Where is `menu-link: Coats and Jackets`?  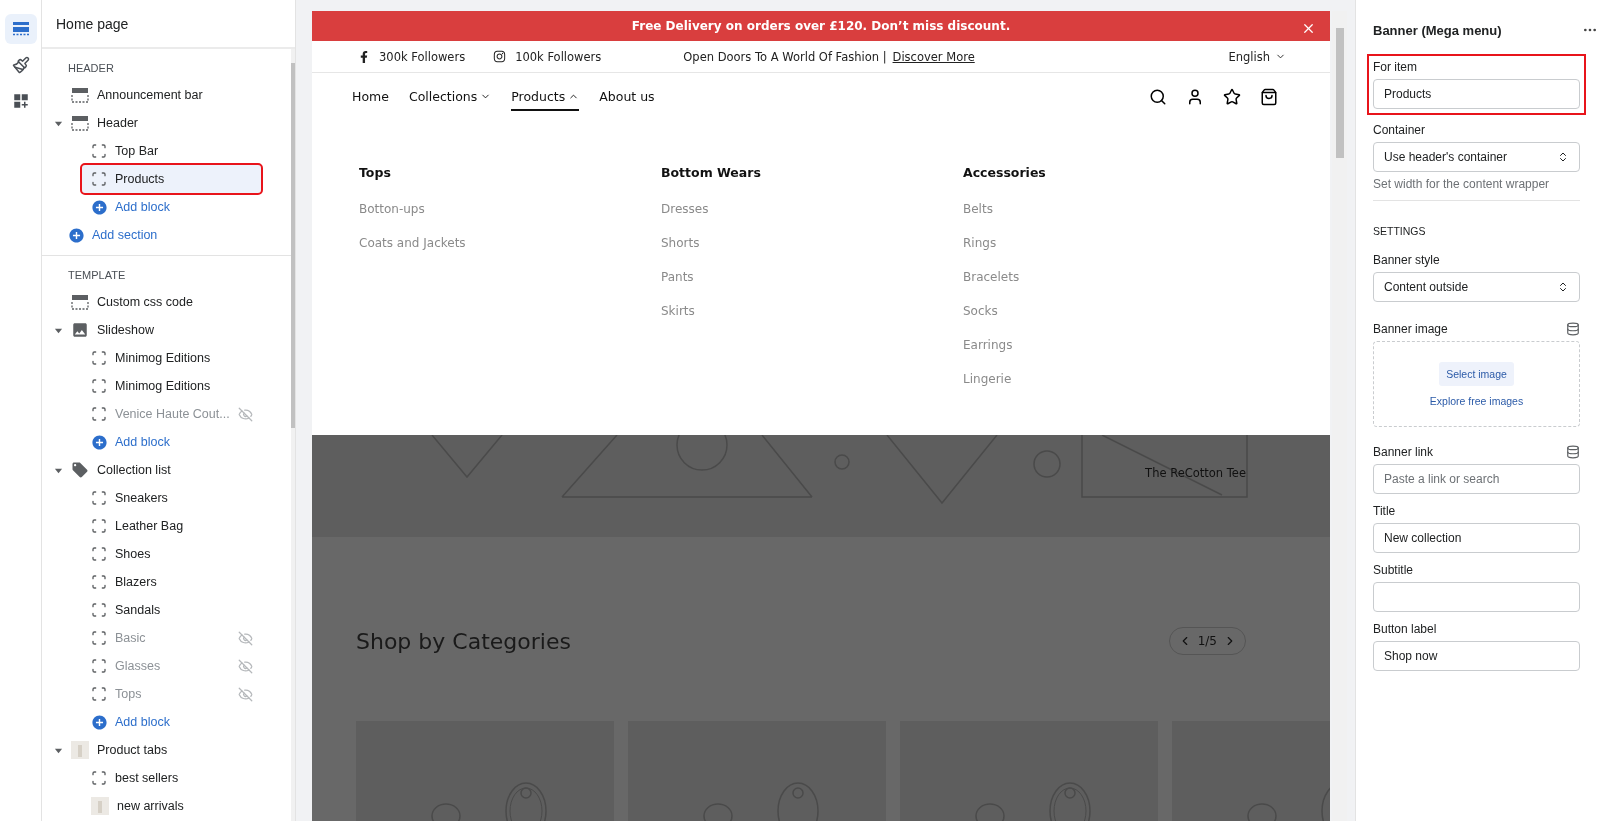 menu-link: Coats and Jackets is located at coordinates (412, 253).